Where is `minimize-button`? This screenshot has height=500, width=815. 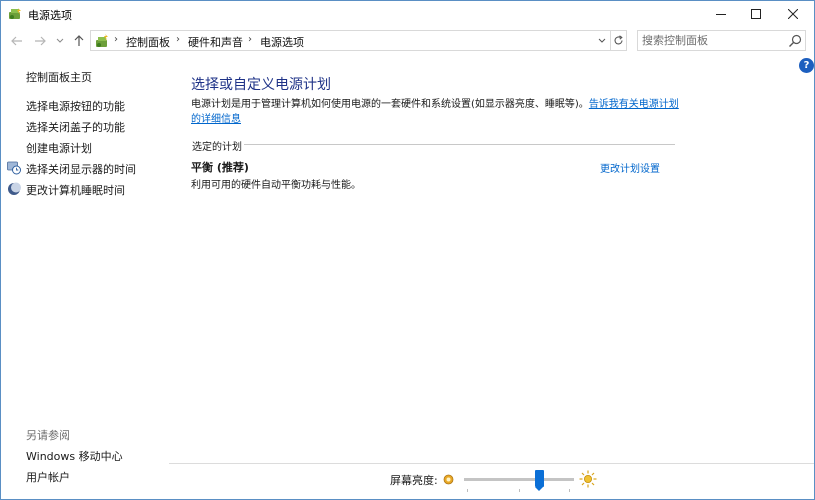 minimize-button is located at coordinates (721, 14).